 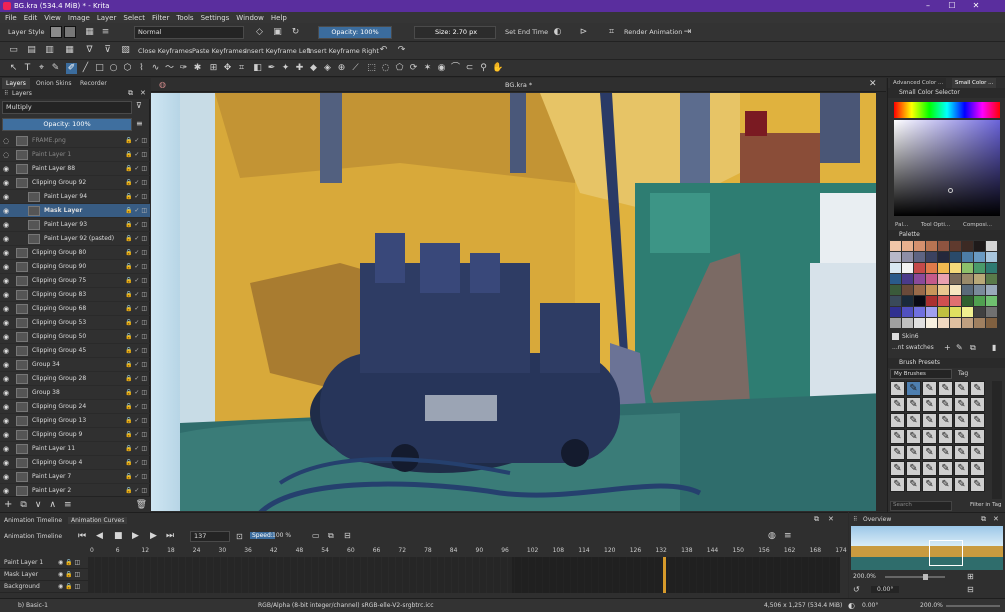 I want to click on flip-view-icon: ⊟, so click(x=970, y=589).